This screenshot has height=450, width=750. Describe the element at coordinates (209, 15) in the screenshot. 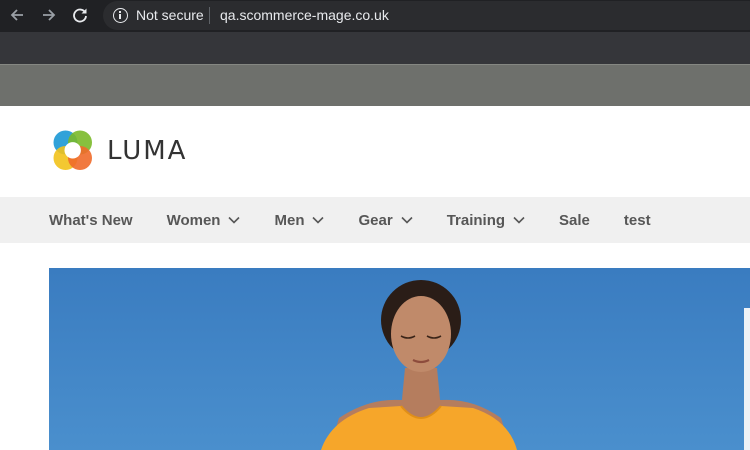

I see `omnibox-divider` at that location.